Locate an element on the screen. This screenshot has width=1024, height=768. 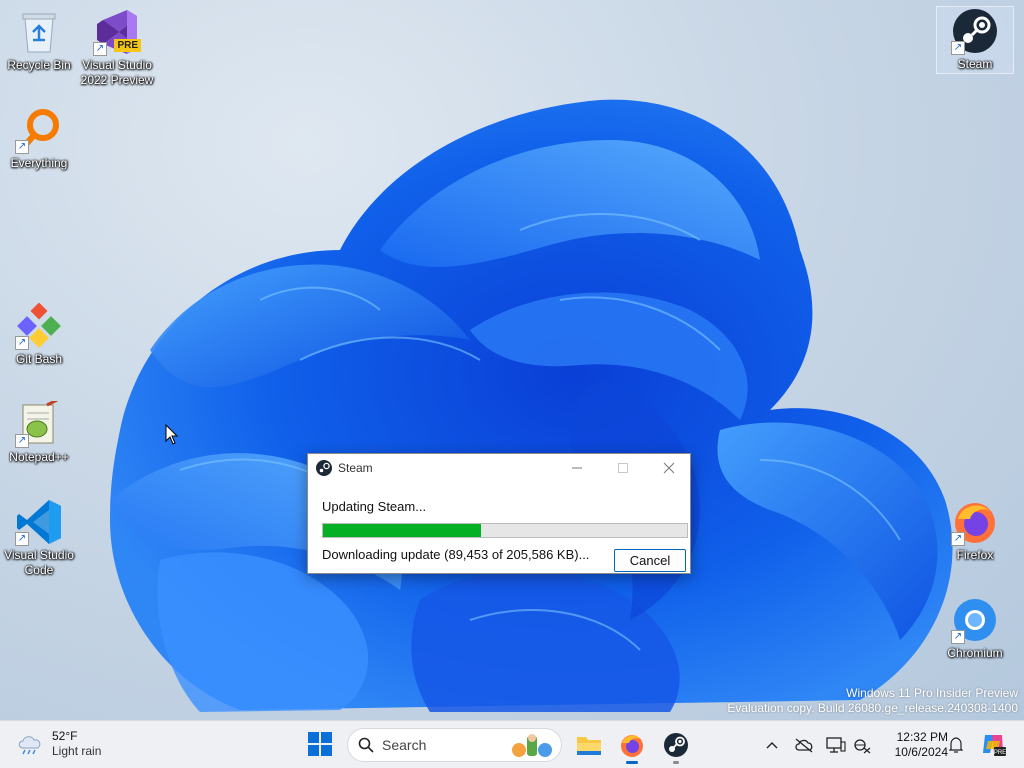
chevron-up-icon is located at coordinates (772, 745).